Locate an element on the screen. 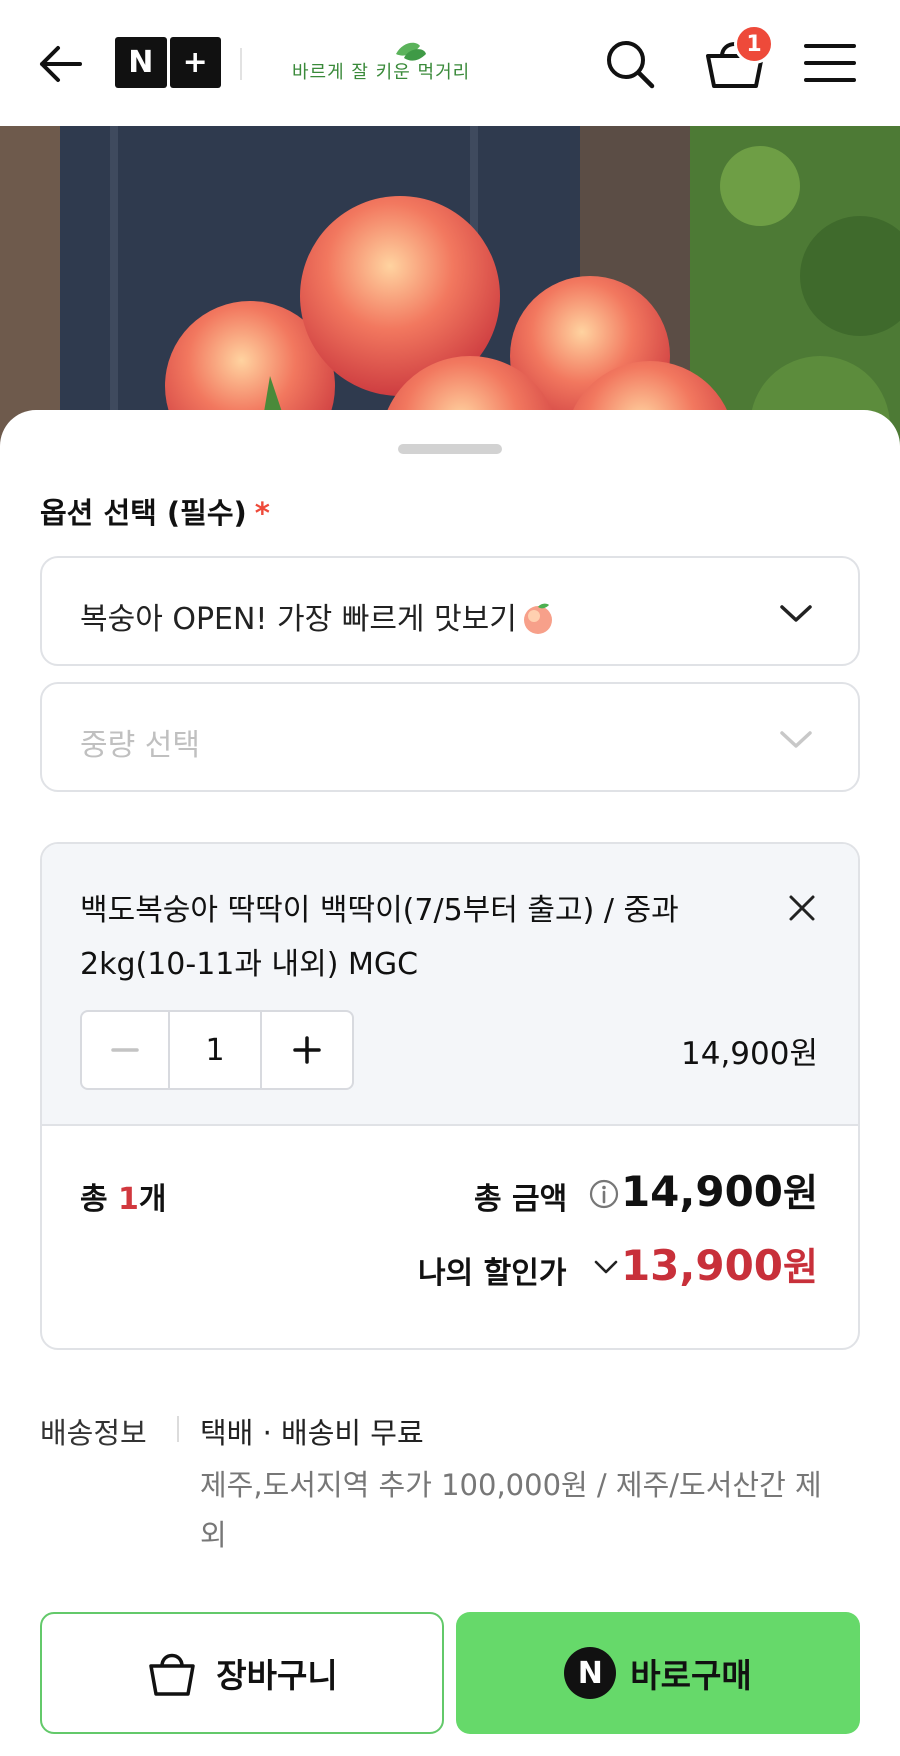 This screenshot has height=1756, width=900. total-amount-label: 총 금액 is located at coordinates (521, 1199).